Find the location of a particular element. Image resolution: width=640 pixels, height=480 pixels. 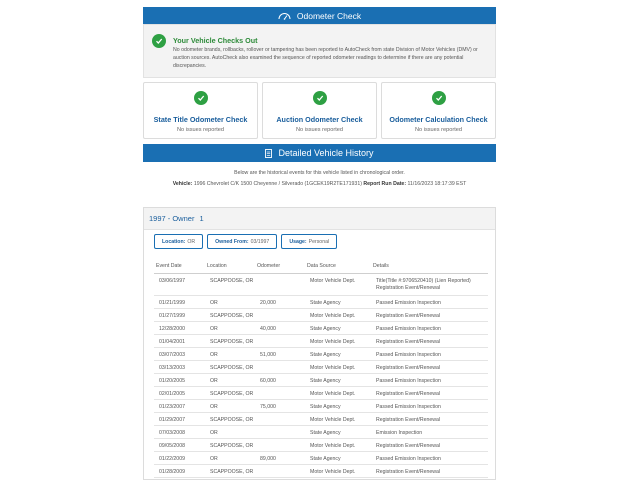

odometer-check-title: Odometer Check is located at coordinates (329, 15).